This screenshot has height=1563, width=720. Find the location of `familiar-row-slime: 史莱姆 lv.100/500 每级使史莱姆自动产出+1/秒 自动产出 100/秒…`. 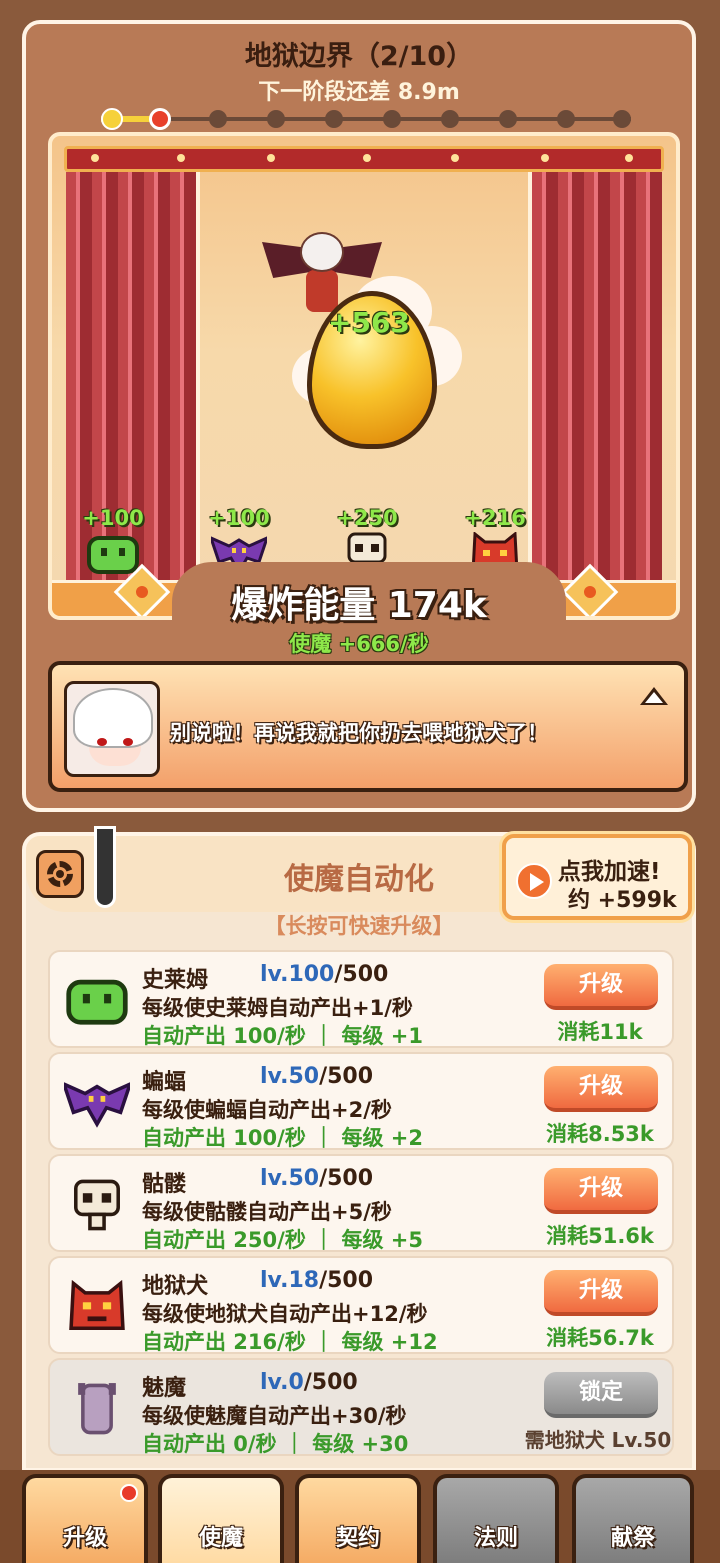

familiar-row-slime: 史莱姆 lv.100/500 每级使史莱姆自动产出+1/秒 自动产出 100/秒… is located at coordinates (361, 999).